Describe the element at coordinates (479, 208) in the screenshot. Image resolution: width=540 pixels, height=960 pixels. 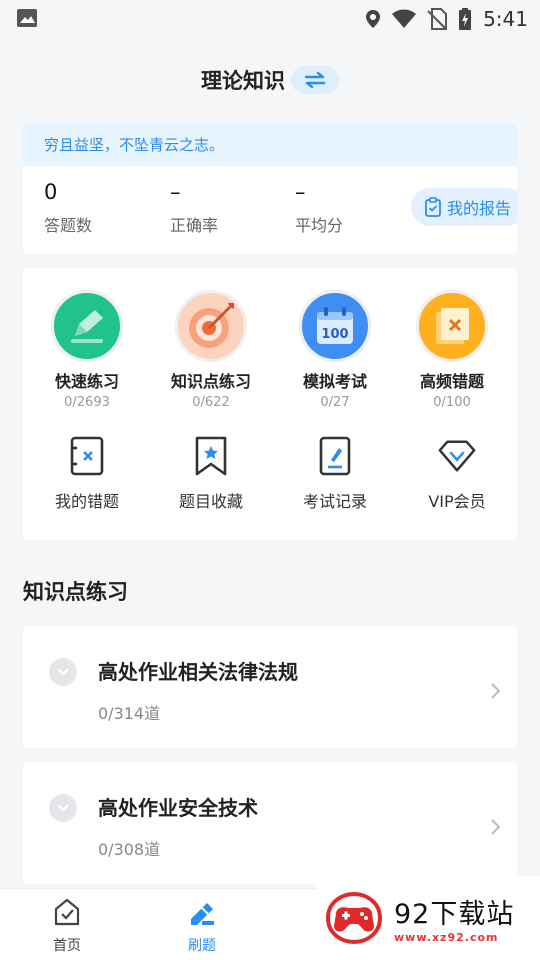
I see `my-report-label: 我的报告` at that location.